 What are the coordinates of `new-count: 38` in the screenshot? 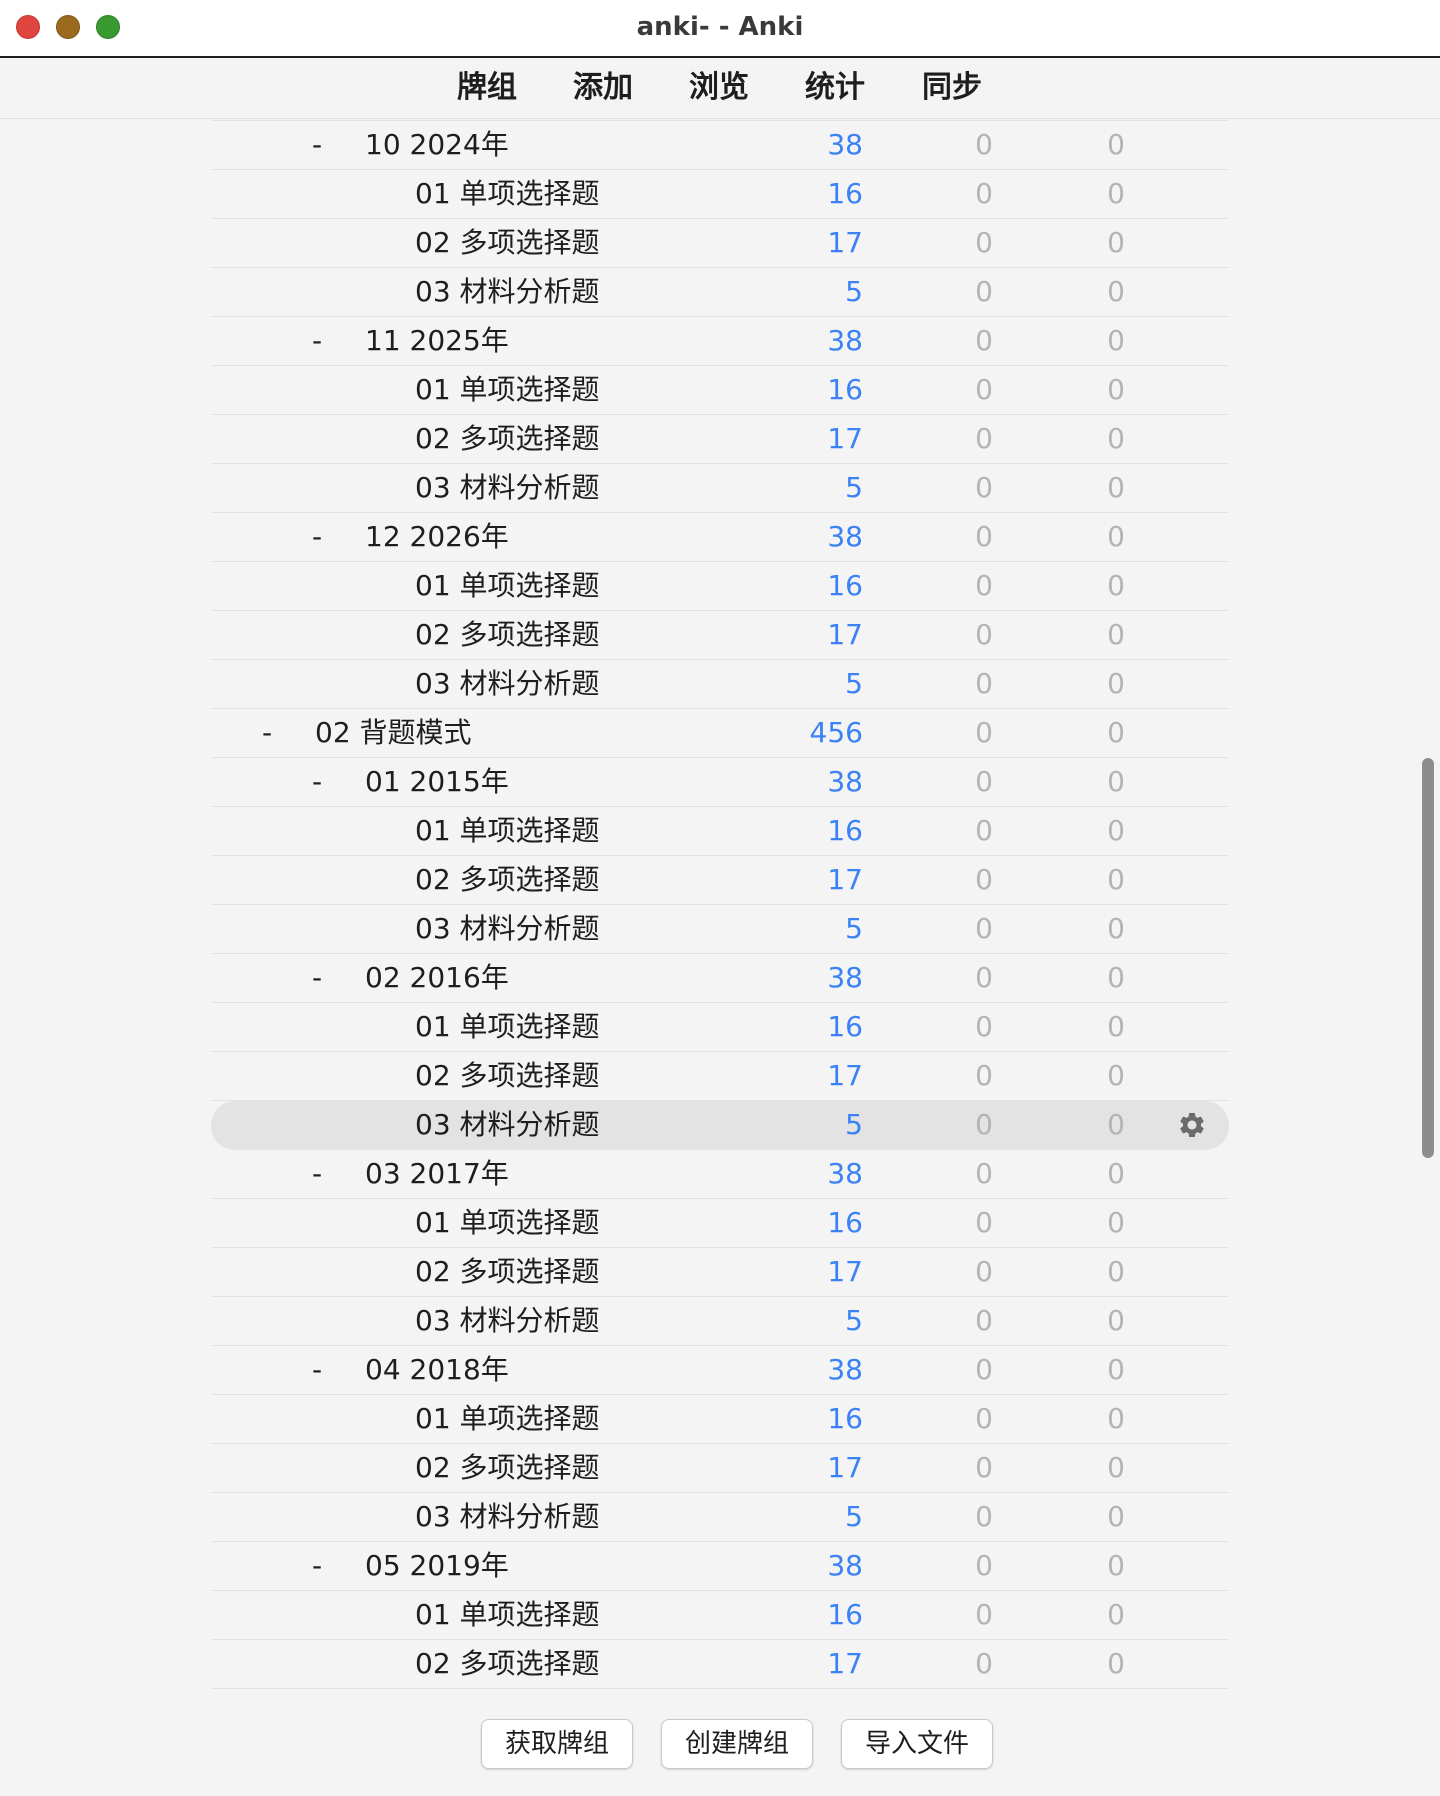 It's located at (845, 144).